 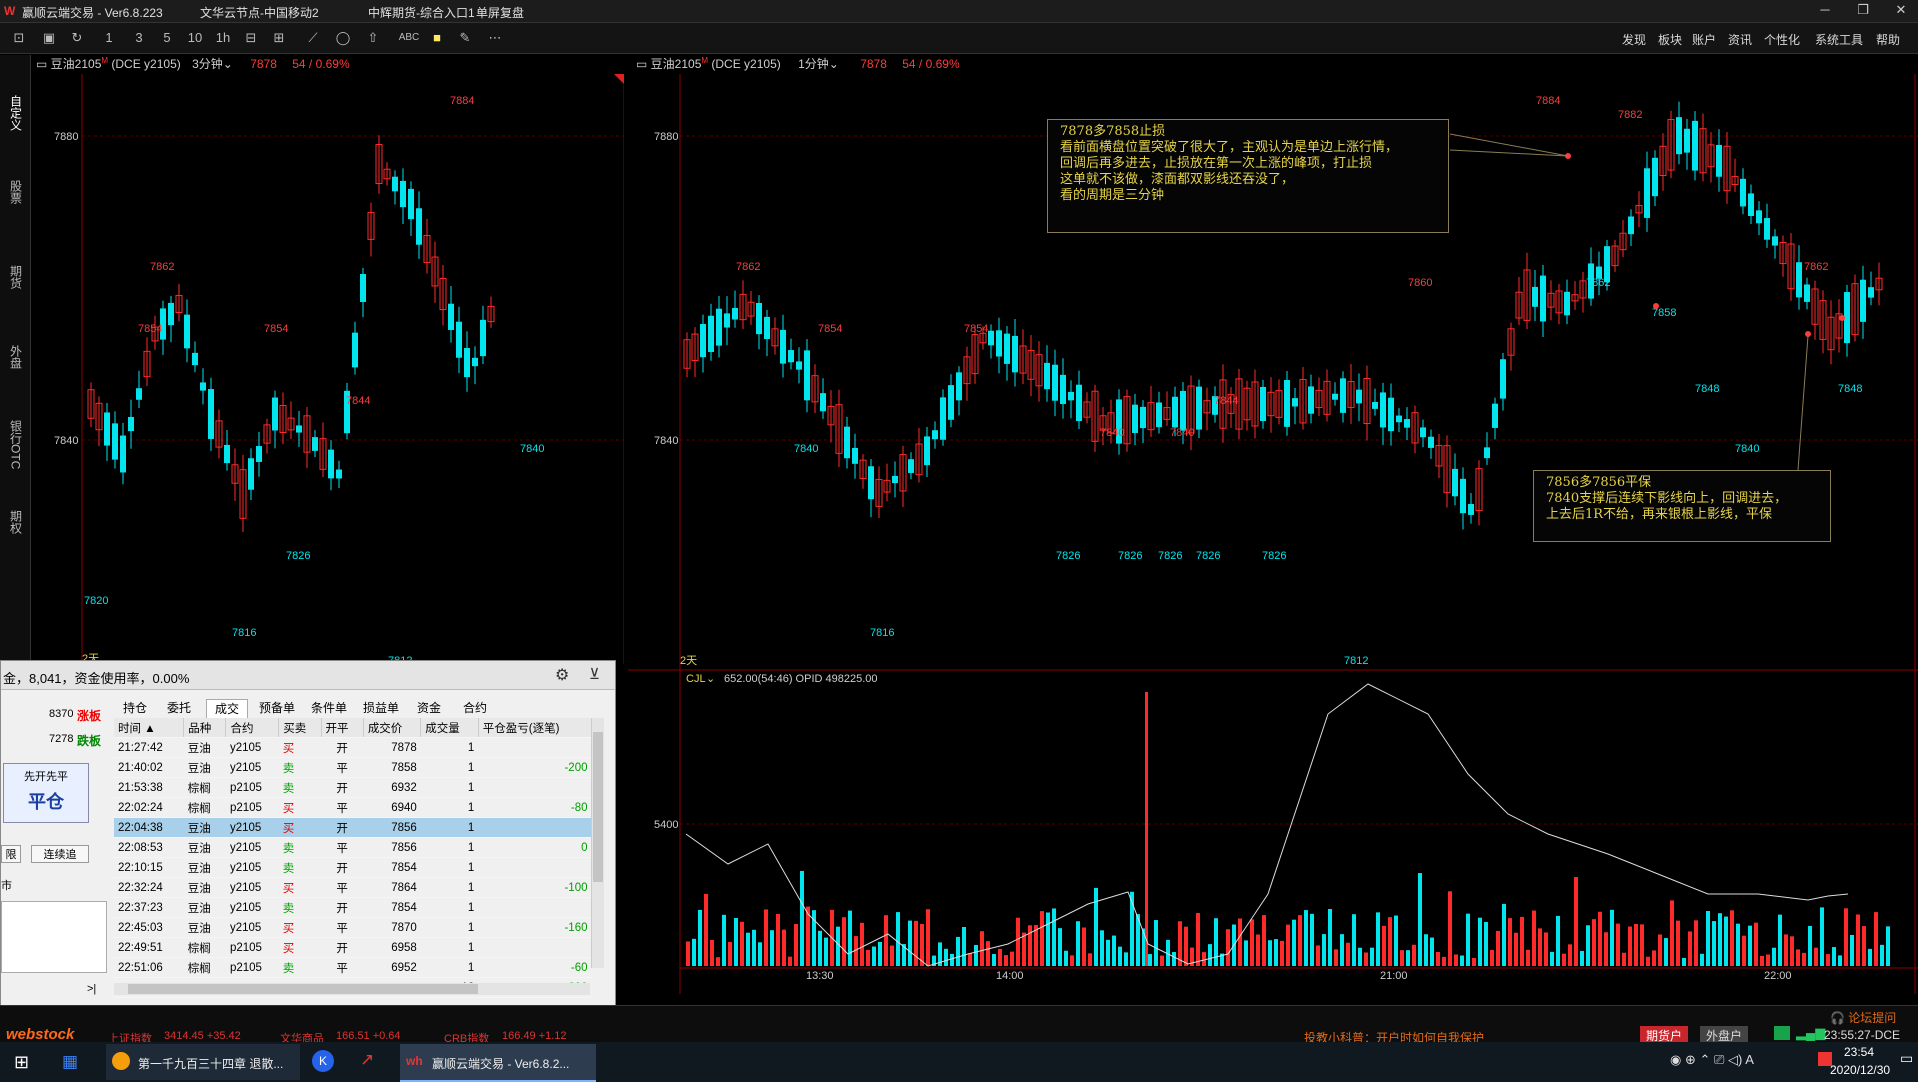 What do you see at coordinates (205, 728) in the screenshot?
I see `column-header: 品种` at bounding box center [205, 728].